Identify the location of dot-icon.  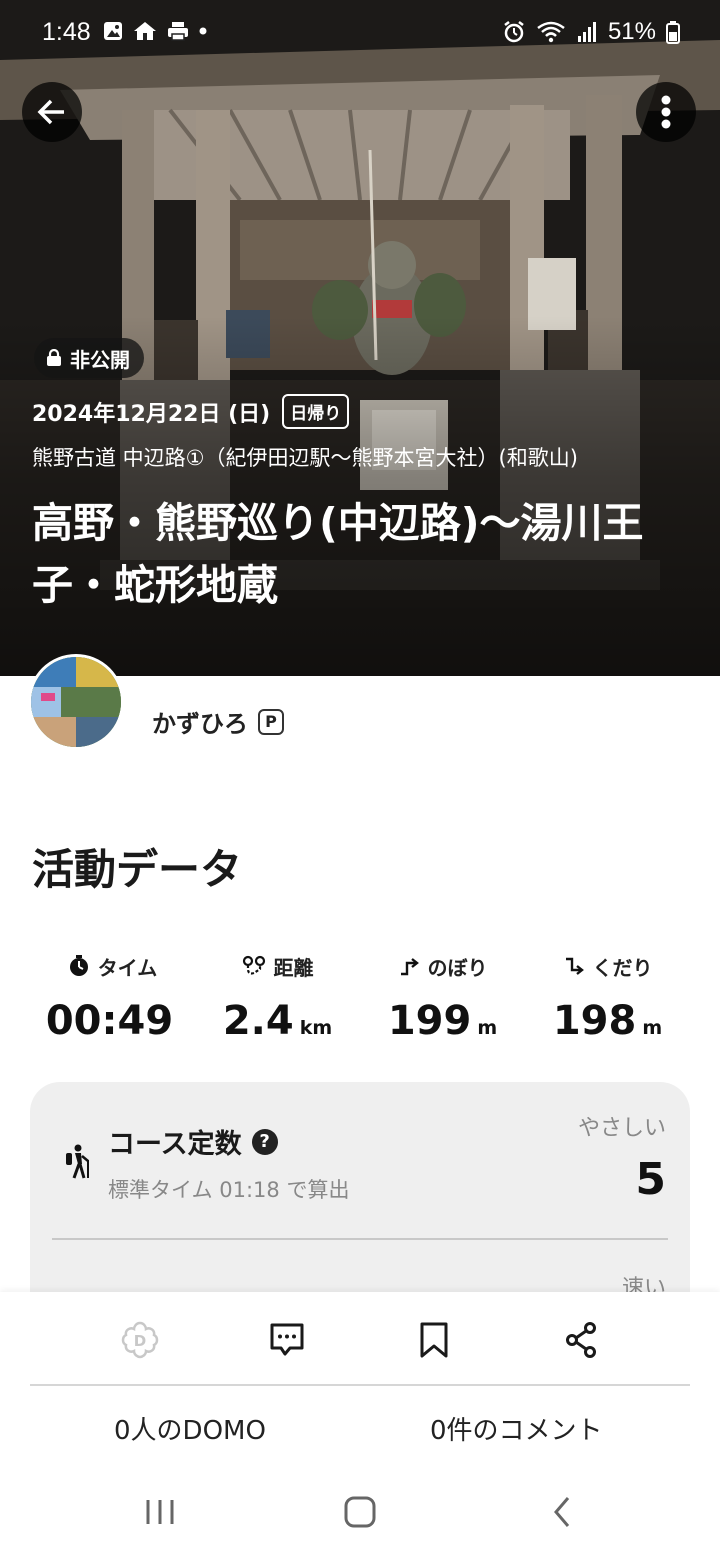
(203, 31).